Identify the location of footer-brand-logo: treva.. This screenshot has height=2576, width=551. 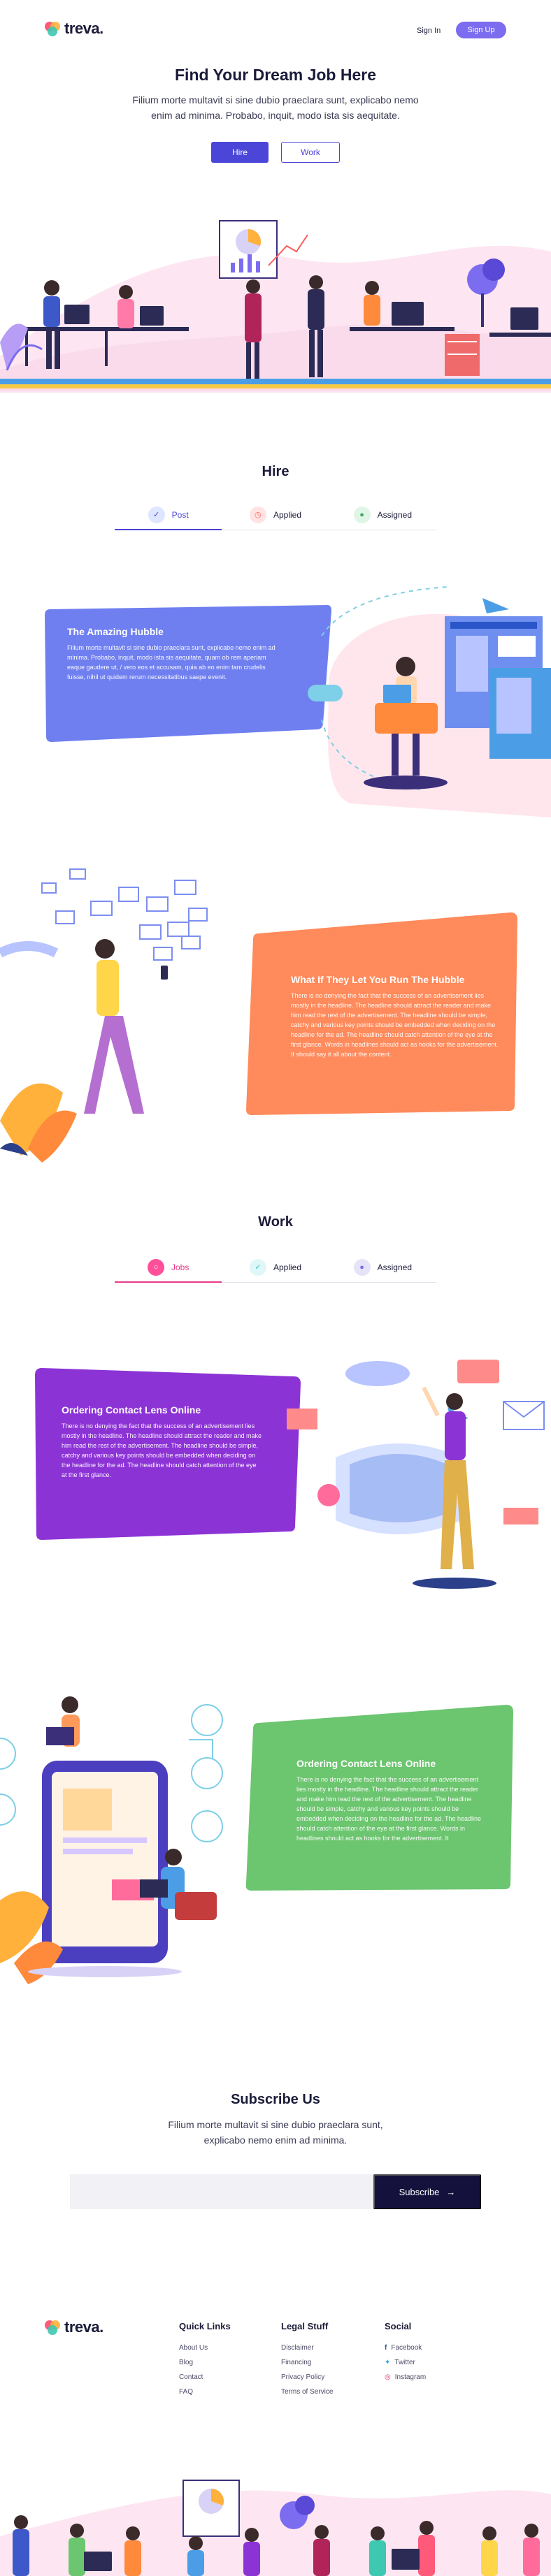
(73, 2327).